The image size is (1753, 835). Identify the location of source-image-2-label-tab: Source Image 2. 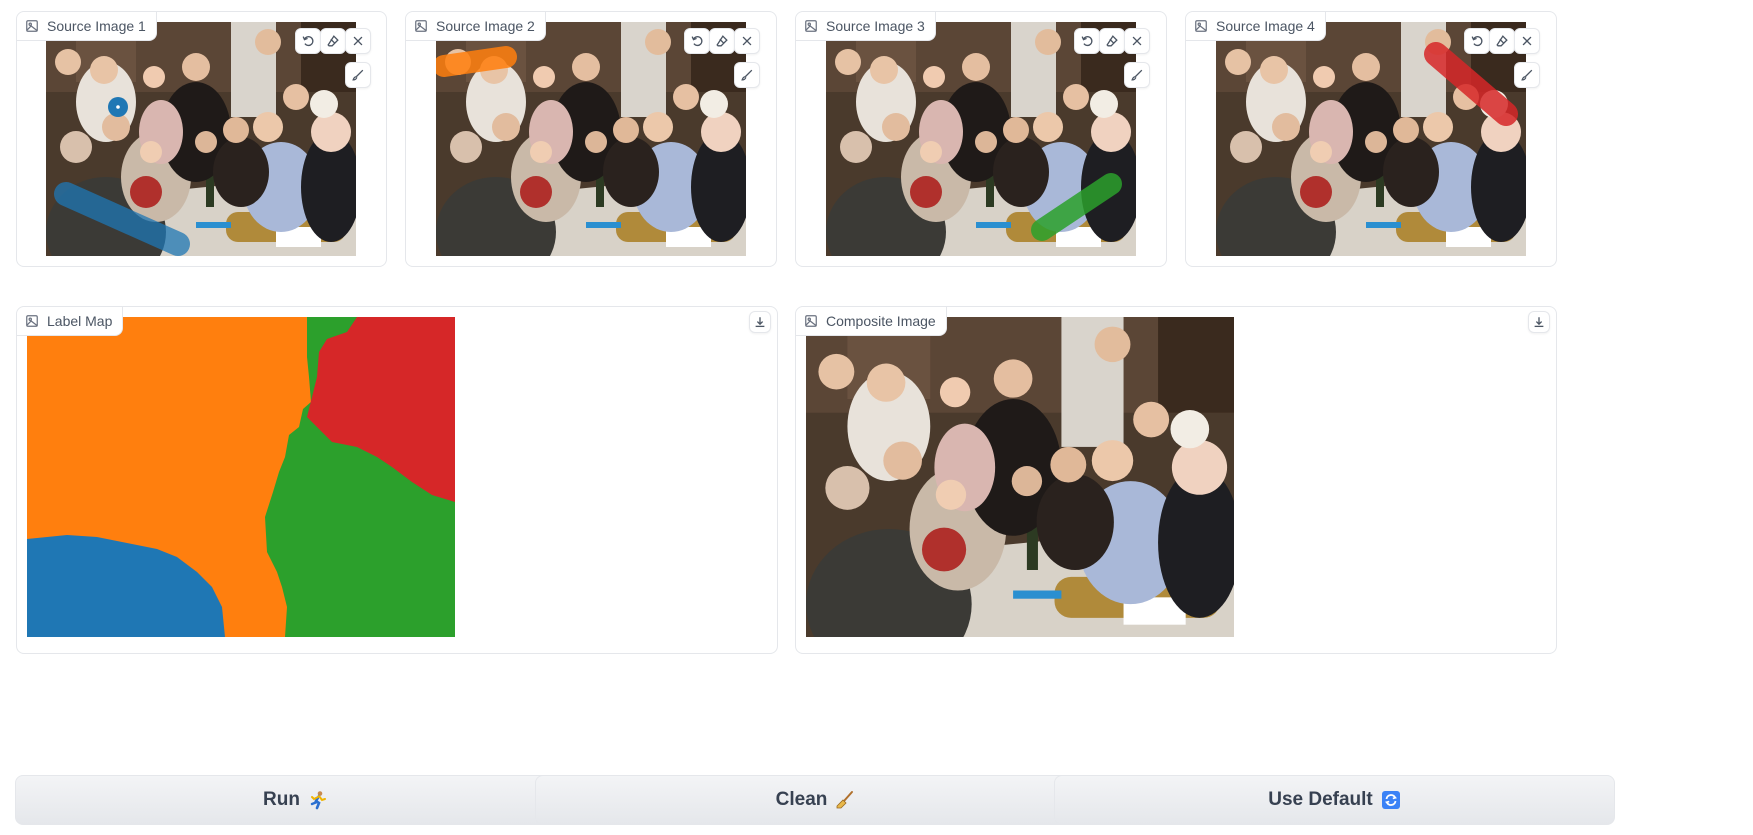
(476, 26).